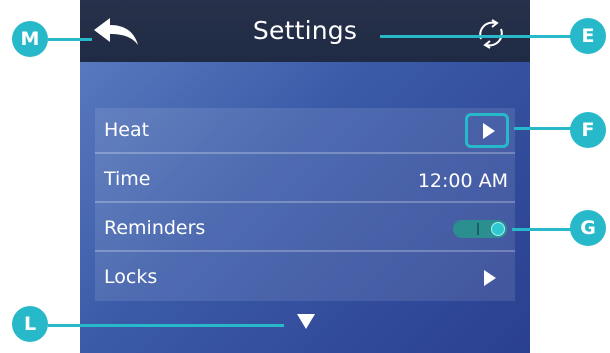 Image resolution: width=610 pixels, height=353 pixels. I want to click on menu-item-label: Heat, so click(127, 130).